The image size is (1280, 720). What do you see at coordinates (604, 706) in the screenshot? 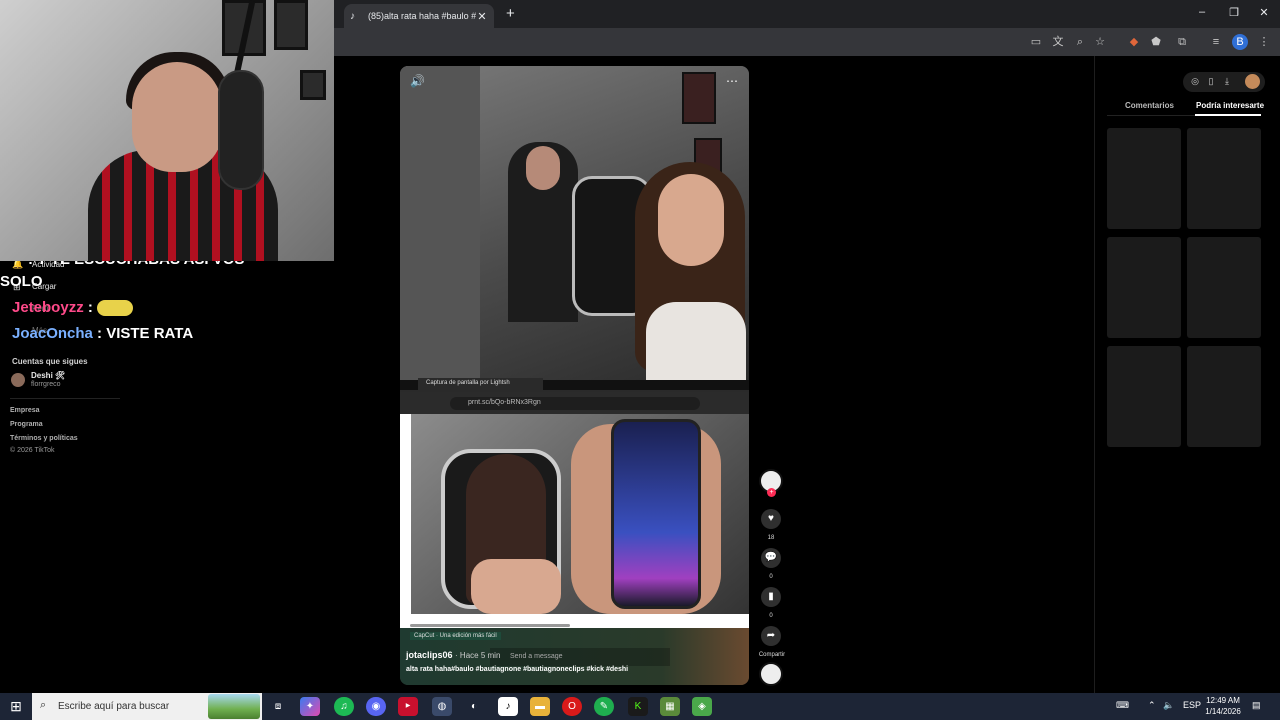
I see `lightshot-icon: ✎` at bounding box center [604, 706].